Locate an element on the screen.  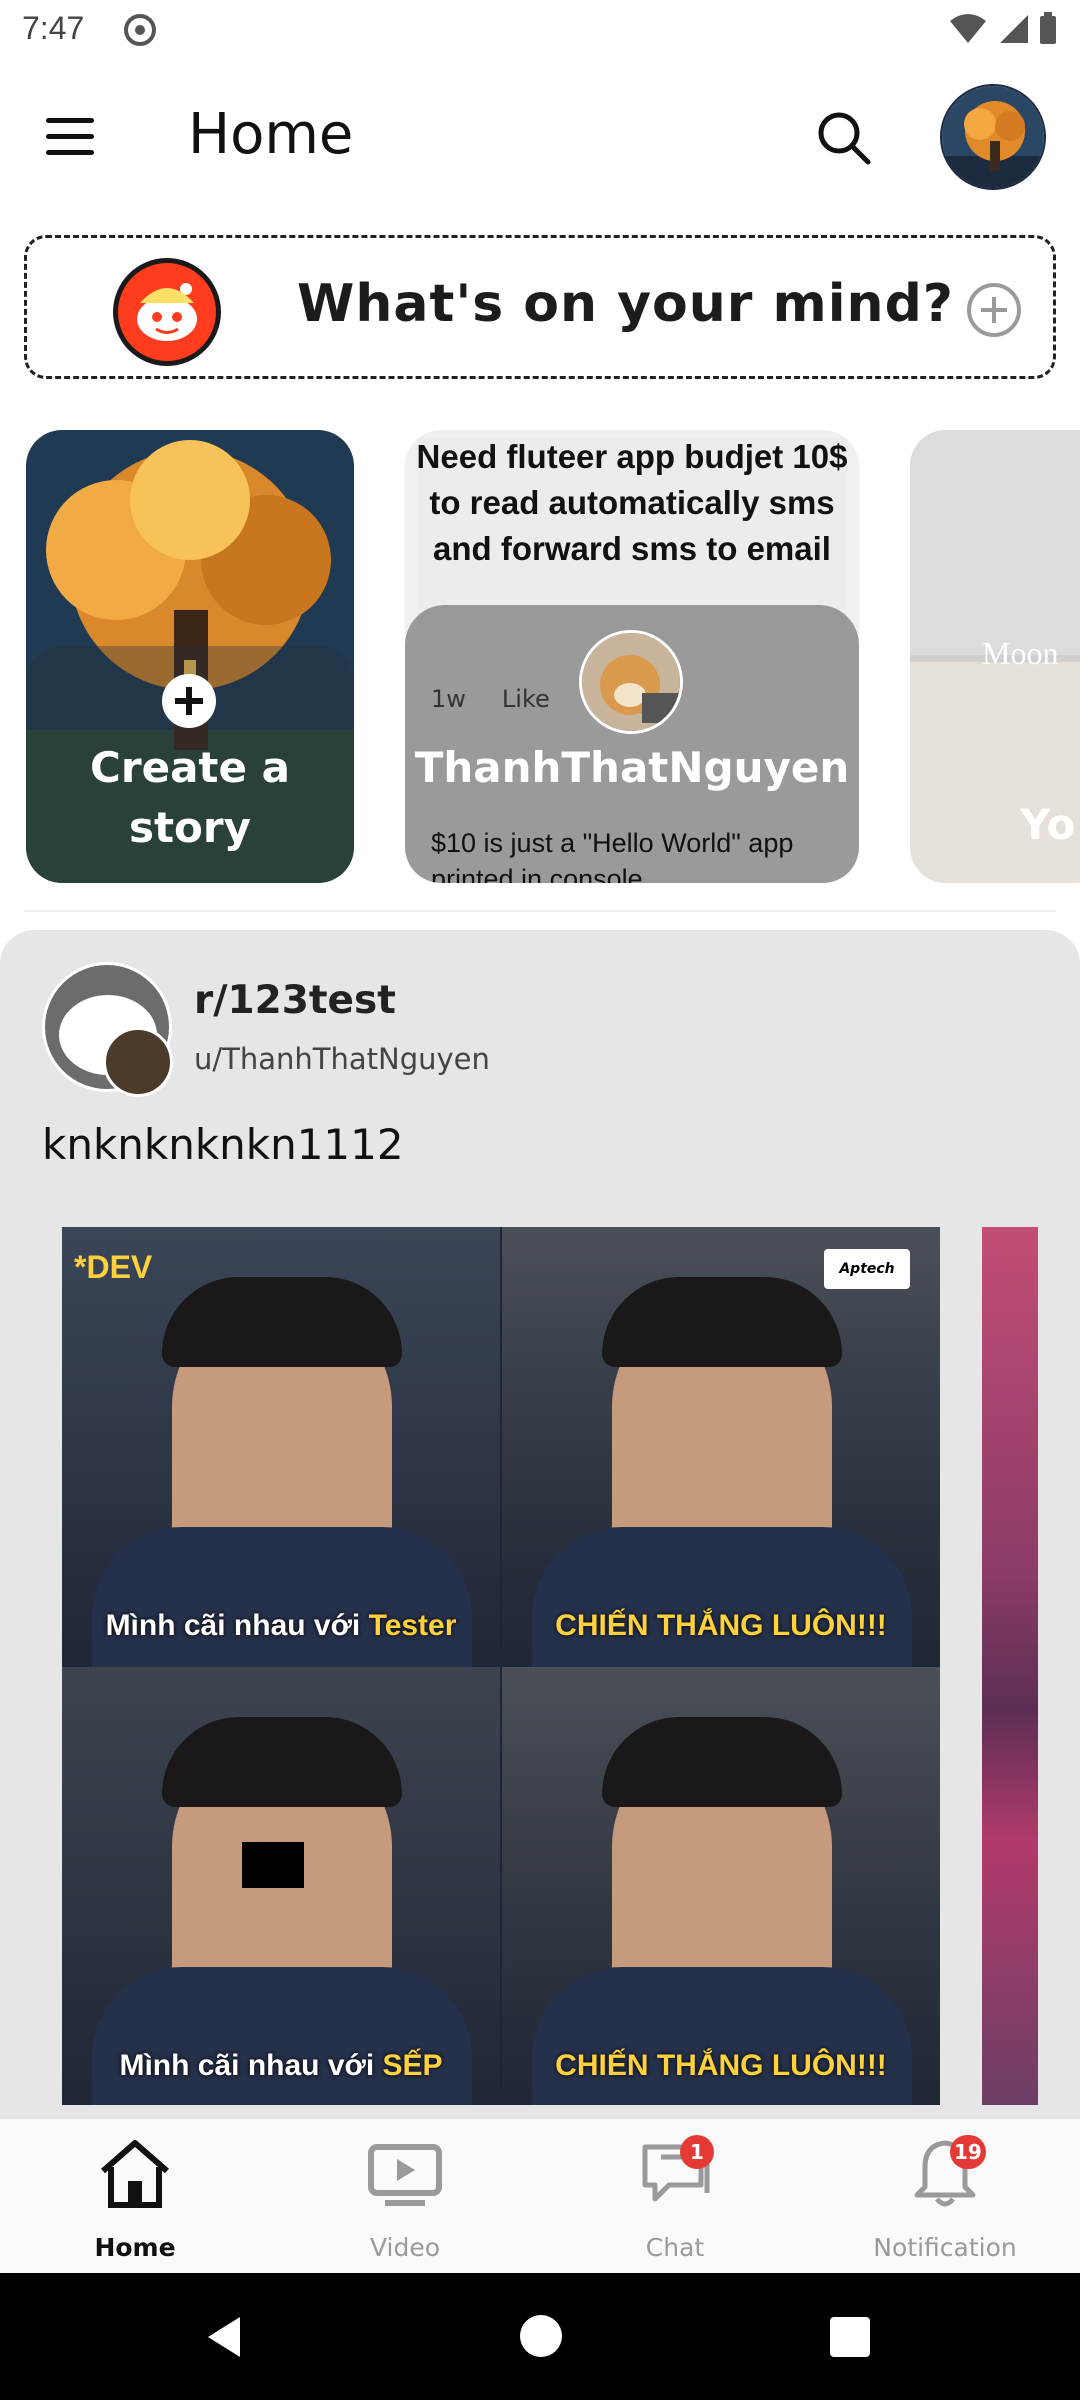
create-story-label: Create a story is located at coordinates (190, 797).